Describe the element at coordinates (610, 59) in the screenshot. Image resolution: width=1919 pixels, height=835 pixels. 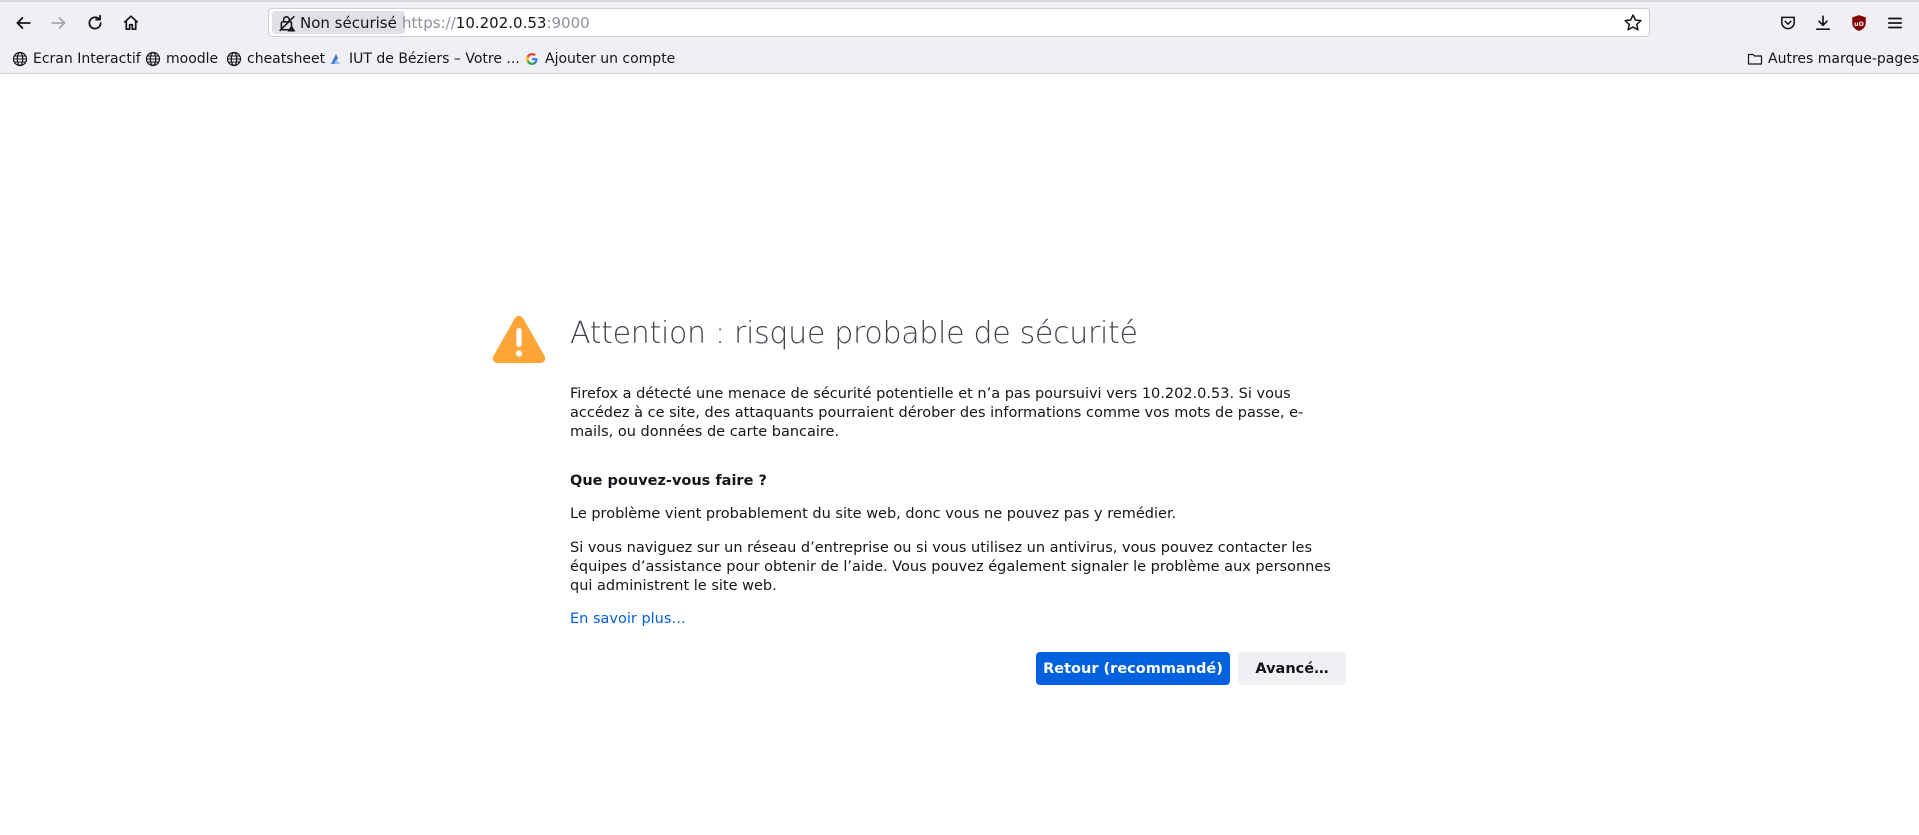
I see `bookmark-label: Ajouter un compte` at that location.